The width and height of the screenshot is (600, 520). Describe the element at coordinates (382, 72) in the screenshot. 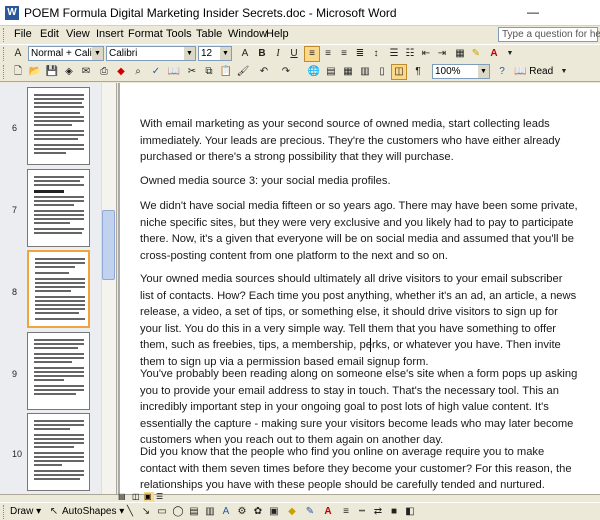

I see `columns-icon: ▯` at that location.